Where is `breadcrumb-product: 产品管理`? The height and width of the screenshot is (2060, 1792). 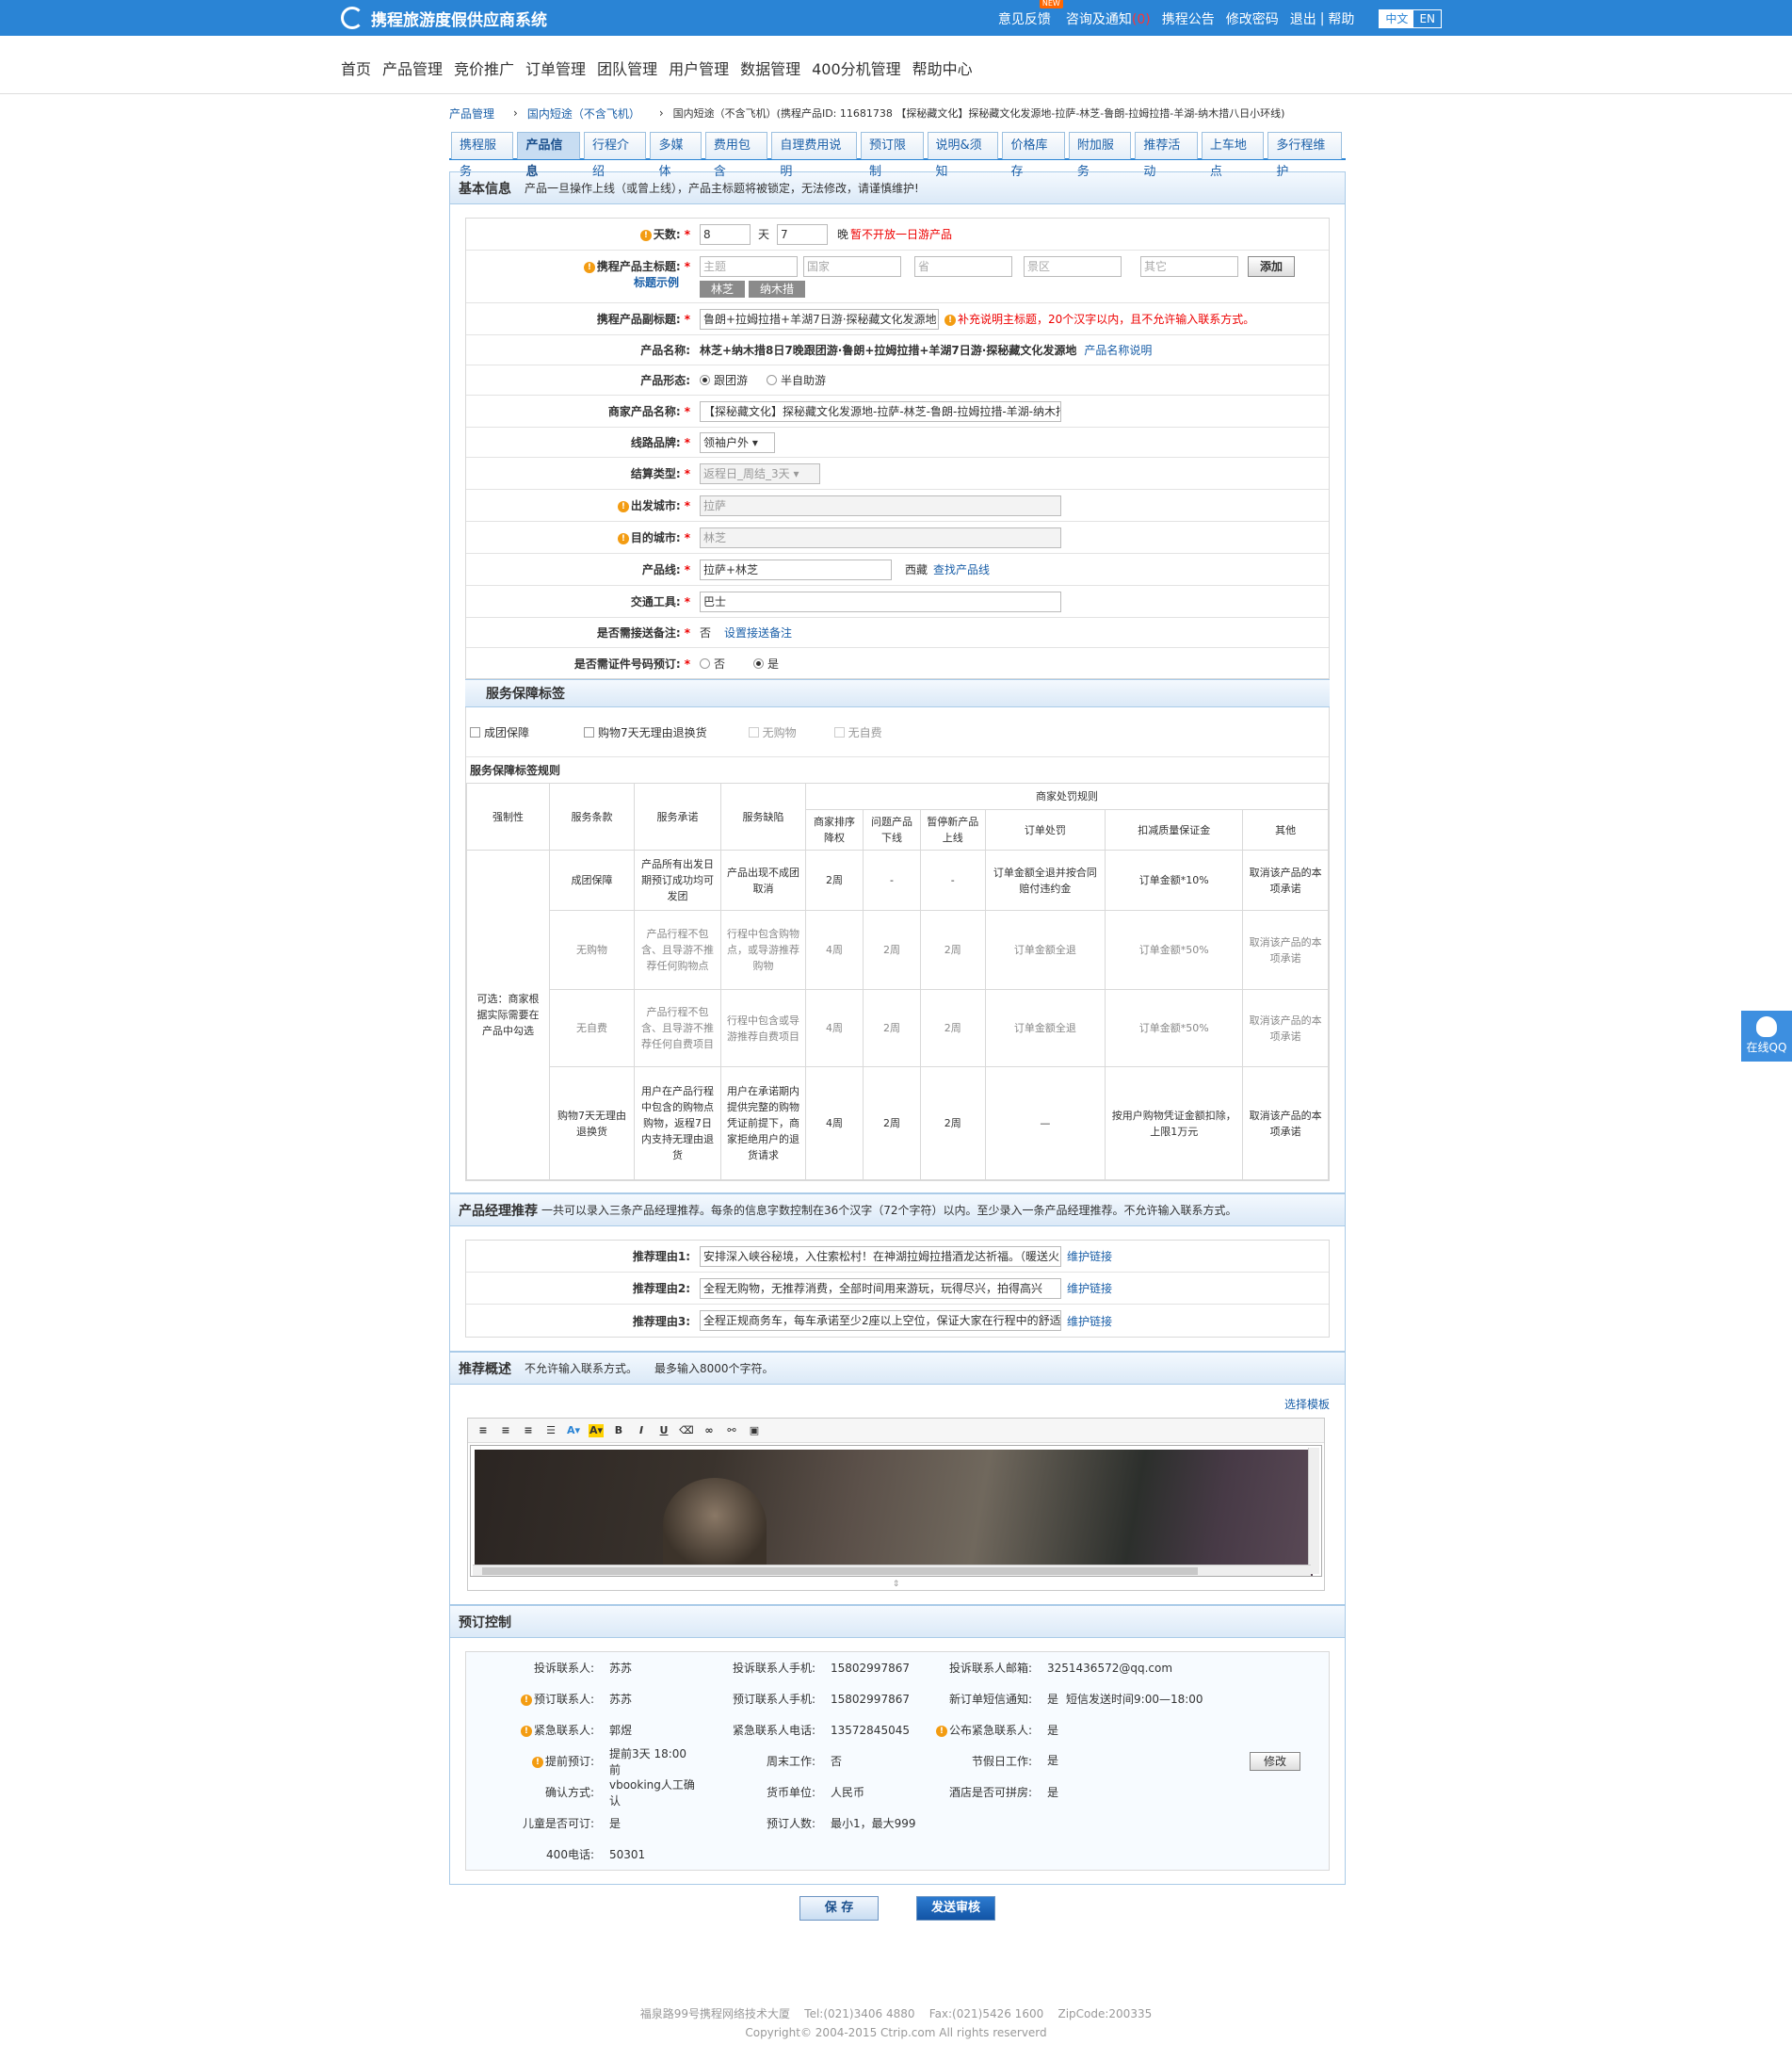
breadcrumb-product: 产品管理 is located at coordinates (471, 113).